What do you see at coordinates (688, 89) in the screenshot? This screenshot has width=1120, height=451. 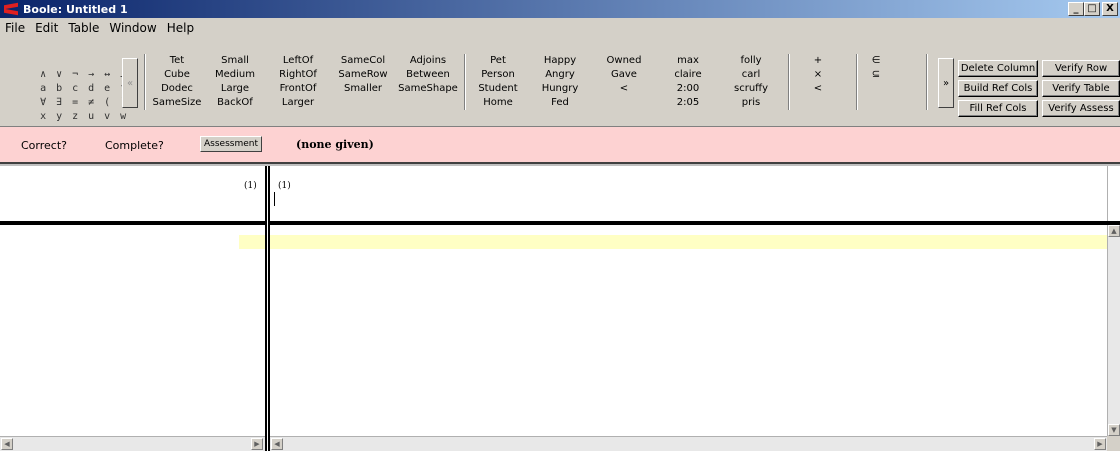 I see `name-2-00: 2:00` at bounding box center [688, 89].